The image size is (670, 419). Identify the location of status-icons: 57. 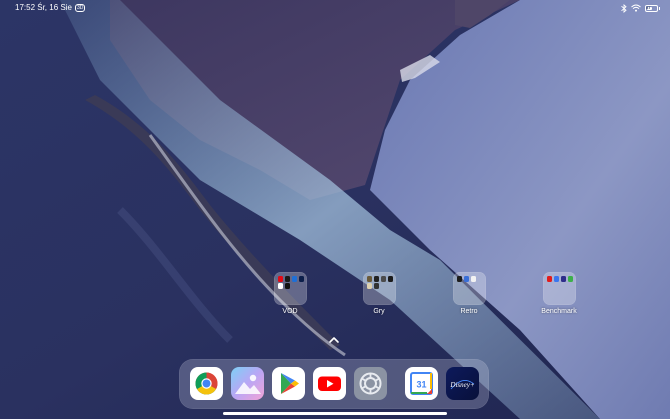
(640, 8).